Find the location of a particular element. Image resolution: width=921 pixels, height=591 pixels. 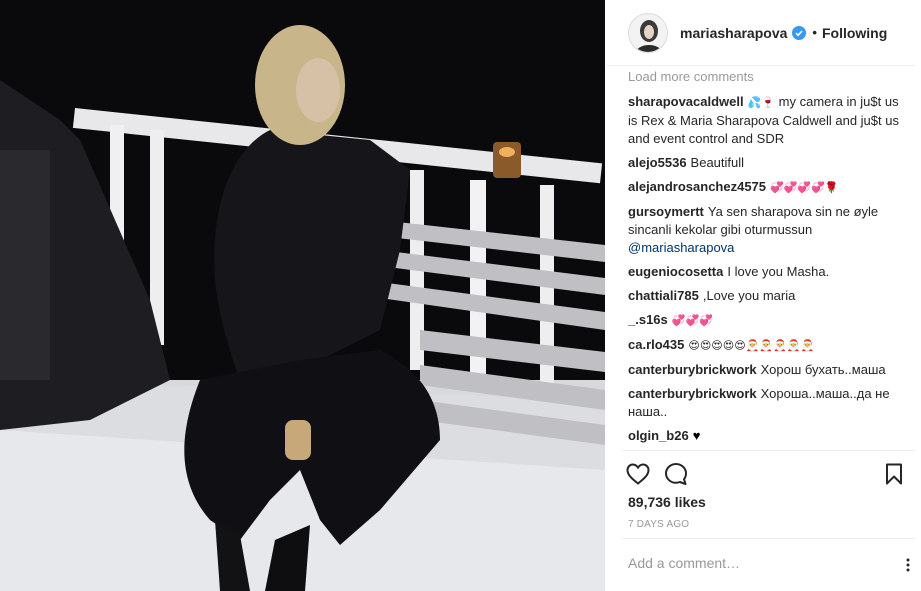

comment-item: alejandrosanchez4575 💞💞💞💞🌹 is located at coordinates (764, 187).